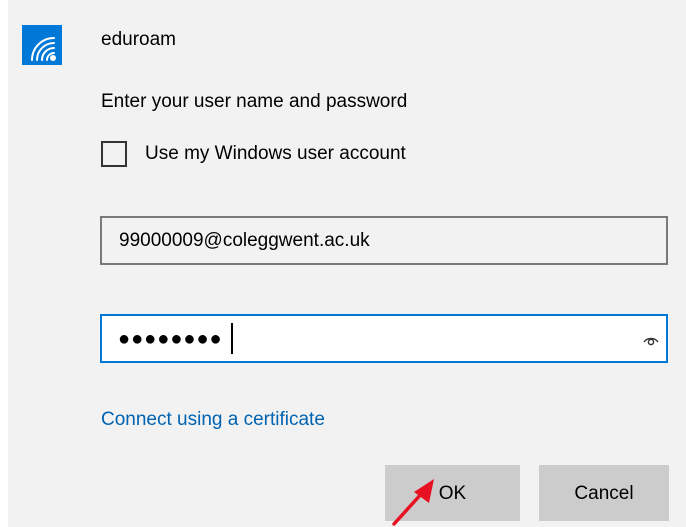 This screenshot has width=686, height=527. Describe the element at coordinates (275, 154) in the screenshot. I see `windows-account-label: Use my Windows user account` at that location.